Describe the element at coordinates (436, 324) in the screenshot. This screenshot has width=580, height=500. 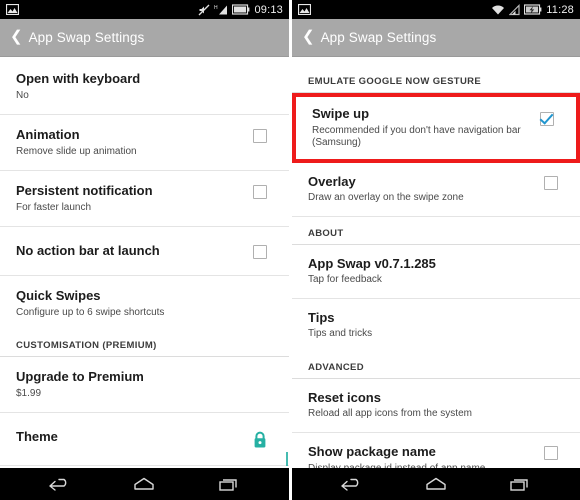
I see `list-item-tips: Tips Tips and tricks` at that location.